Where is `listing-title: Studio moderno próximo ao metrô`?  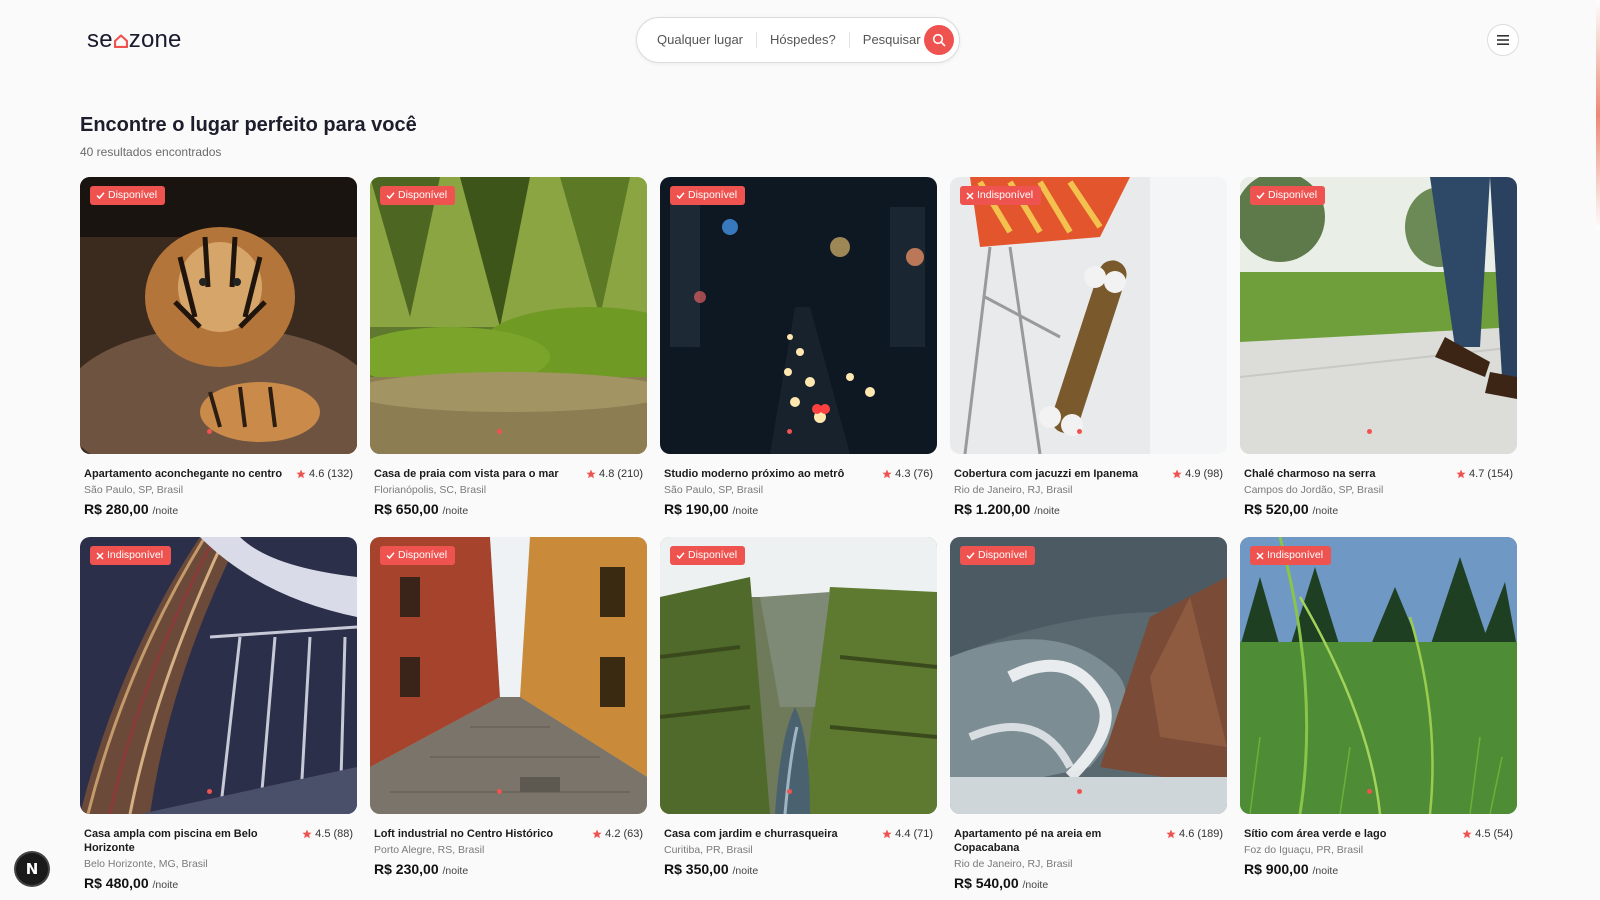 listing-title: Studio moderno próximo ao metrô is located at coordinates (754, 474).